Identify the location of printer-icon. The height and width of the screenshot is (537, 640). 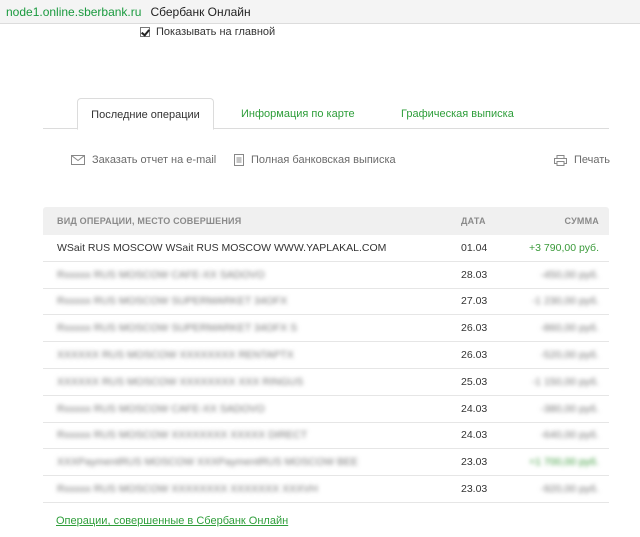
(560, 160).